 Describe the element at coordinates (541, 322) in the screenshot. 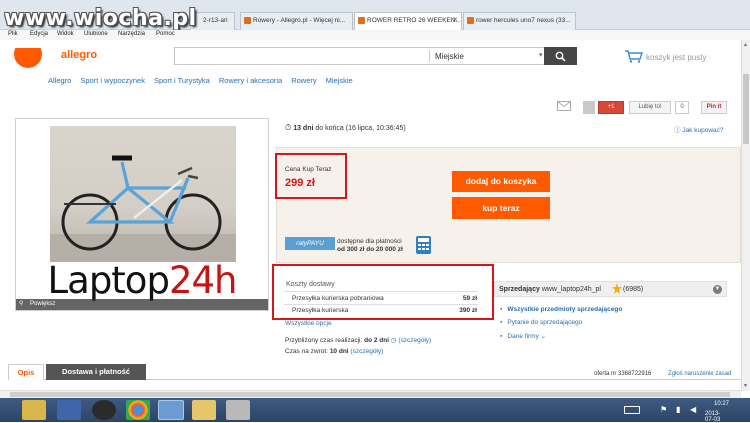

I see `ask-seller-link: Pytanie do sprzedającego` at that location.